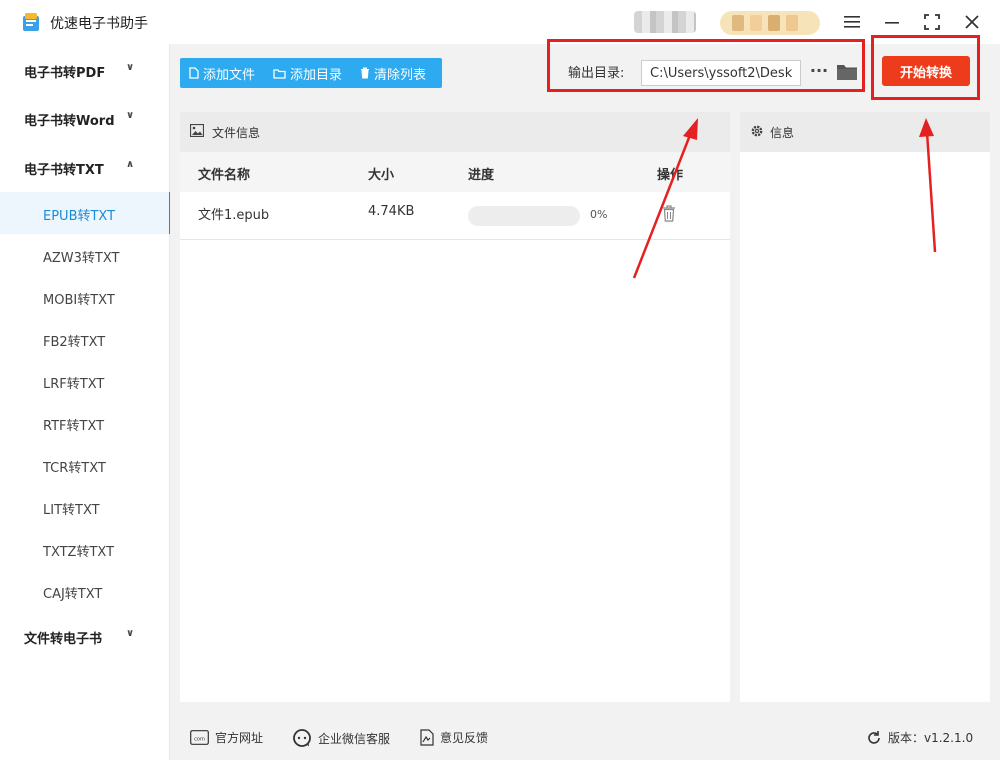 This screenshot has width=1000, height=760. I want to click on toolbar-button-group: 添加文件 添加目录 清除列表, so click(311, 73).